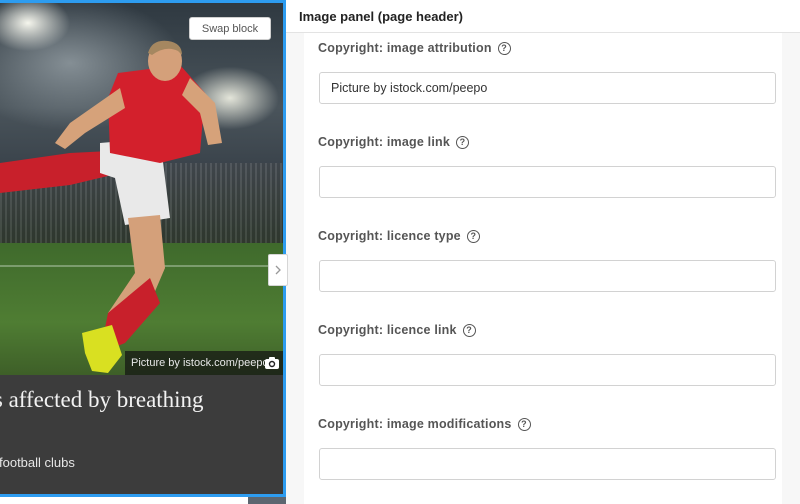  Describe the element at coordinates (547, 276) in the screenshot. I see `licence-type-input` at that location.